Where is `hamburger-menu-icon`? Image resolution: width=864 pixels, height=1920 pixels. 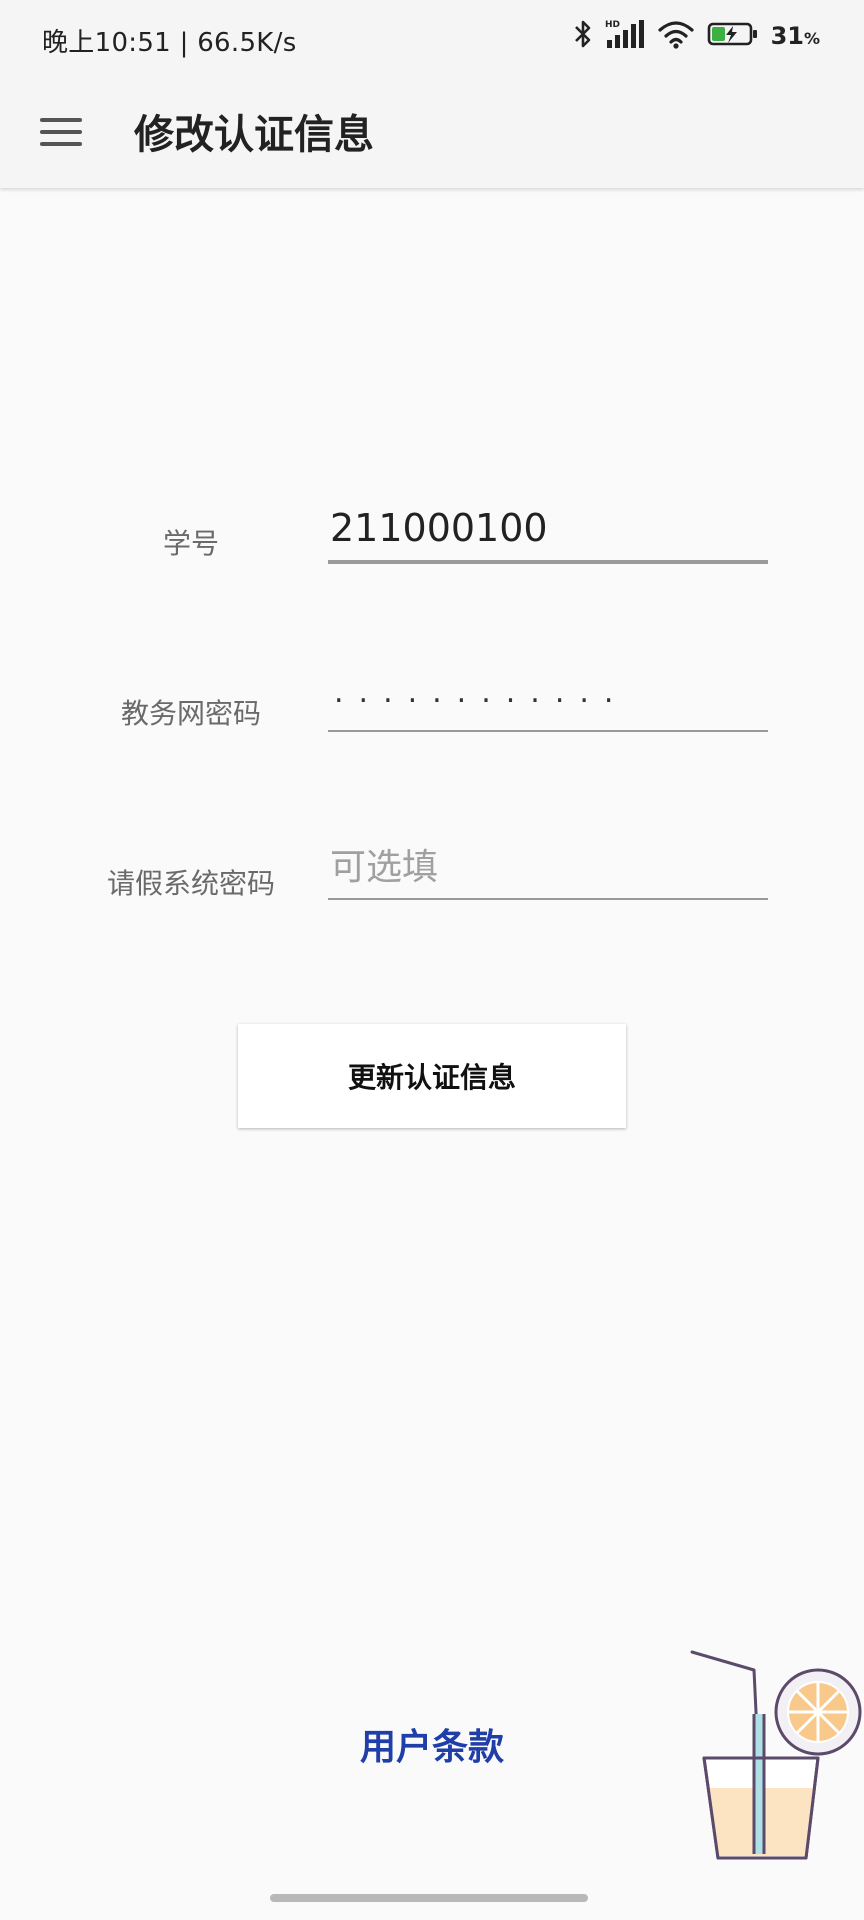
hamburger-menu-icon is located at coordinates (62, 132).